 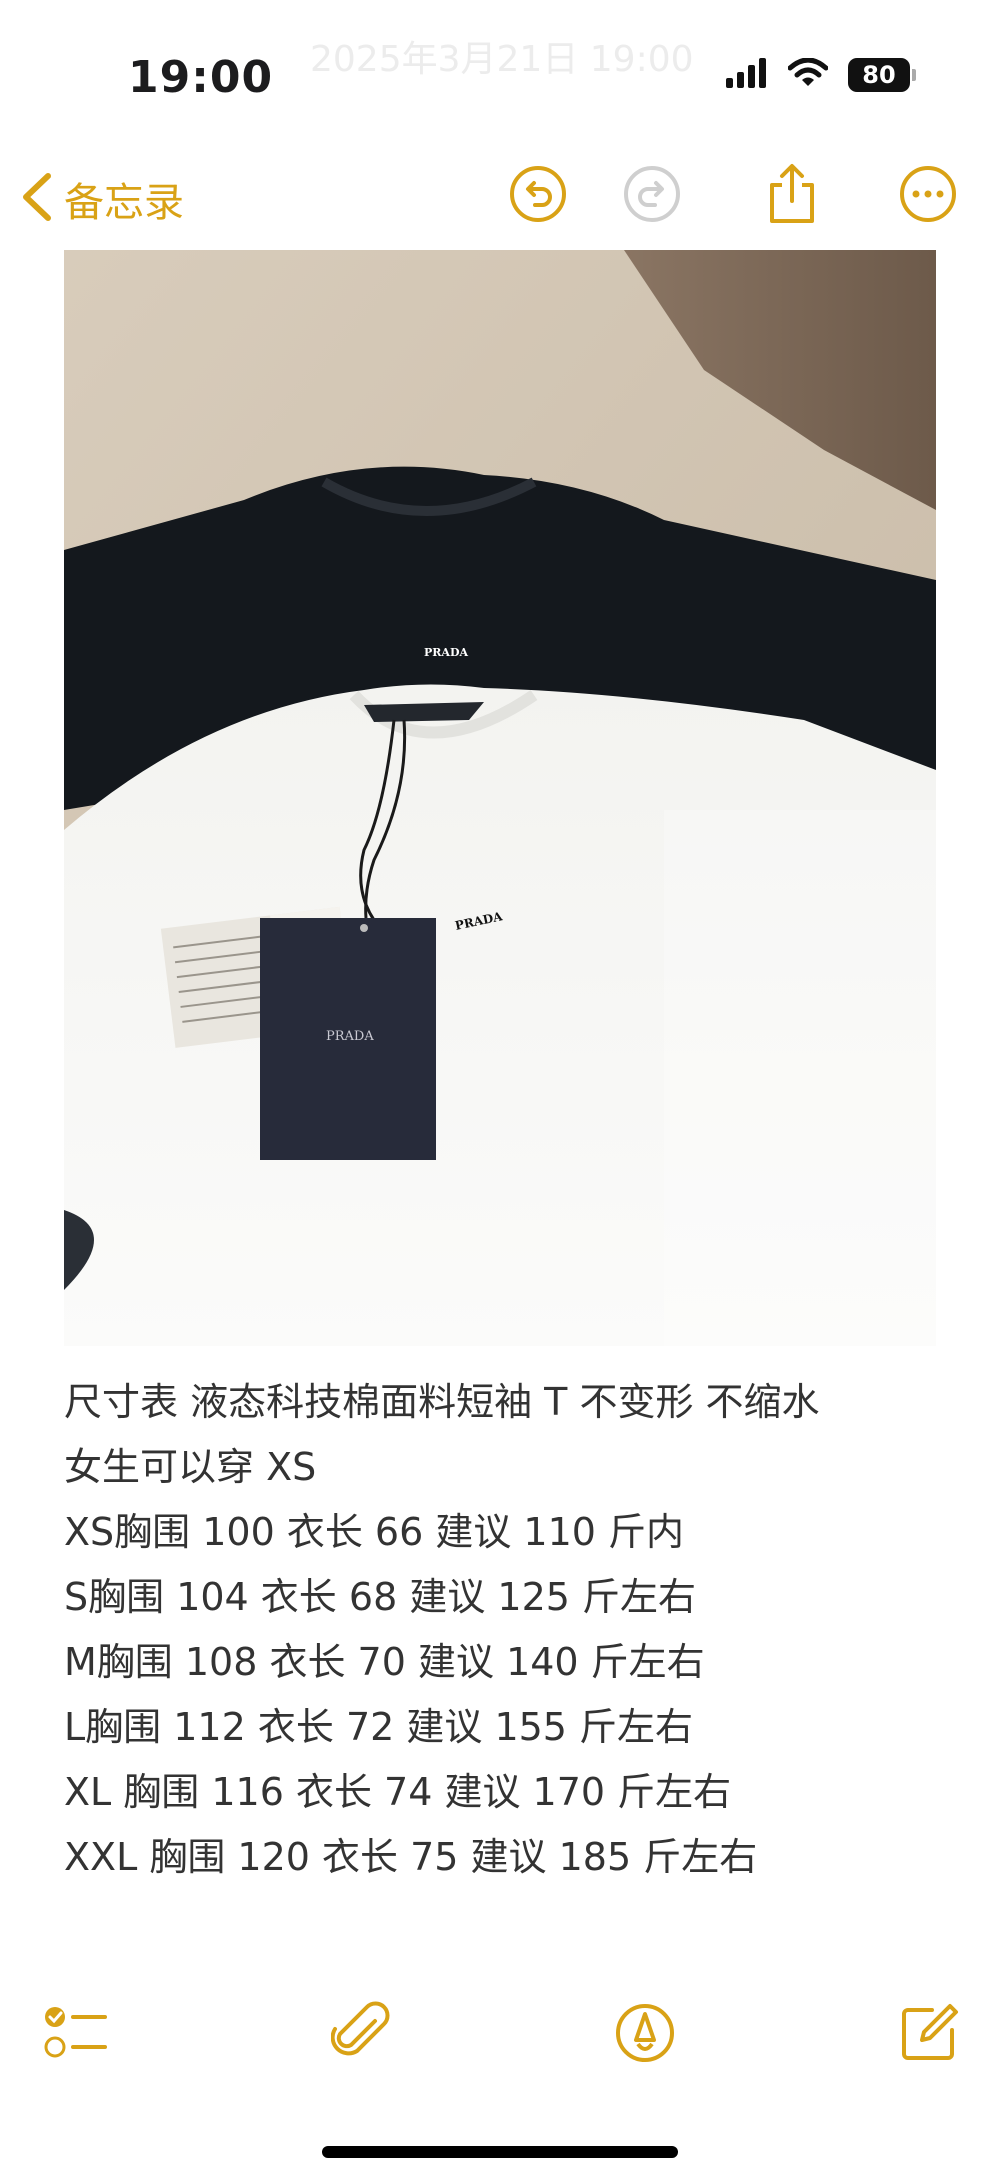 I want to click on undo-button, so click(x=538, y=196).